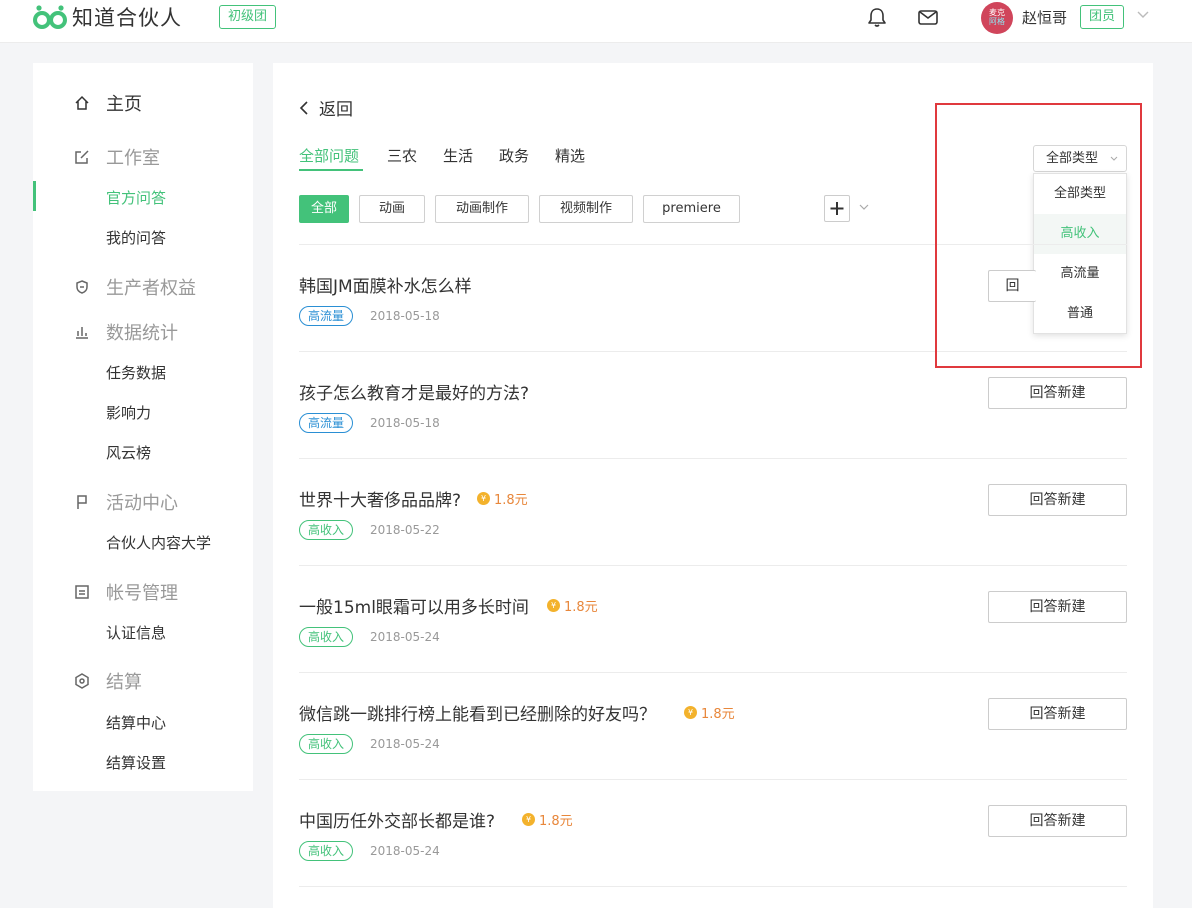  Describe the element at coordinates (414, 391) in the screenshot. I see `question-title: 孩子怎么教育才是最好的方法?` at that location.